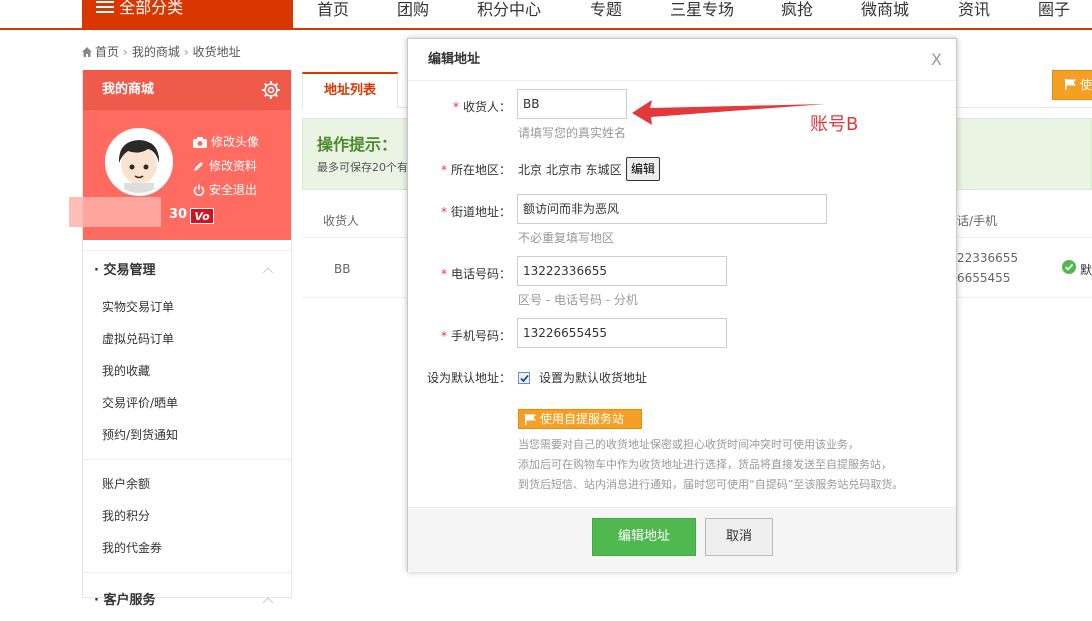 Image resolution: width=1092 pixels, height=621 pixels. I want to click on avatar-cartoon-icon, so click(139, 162).